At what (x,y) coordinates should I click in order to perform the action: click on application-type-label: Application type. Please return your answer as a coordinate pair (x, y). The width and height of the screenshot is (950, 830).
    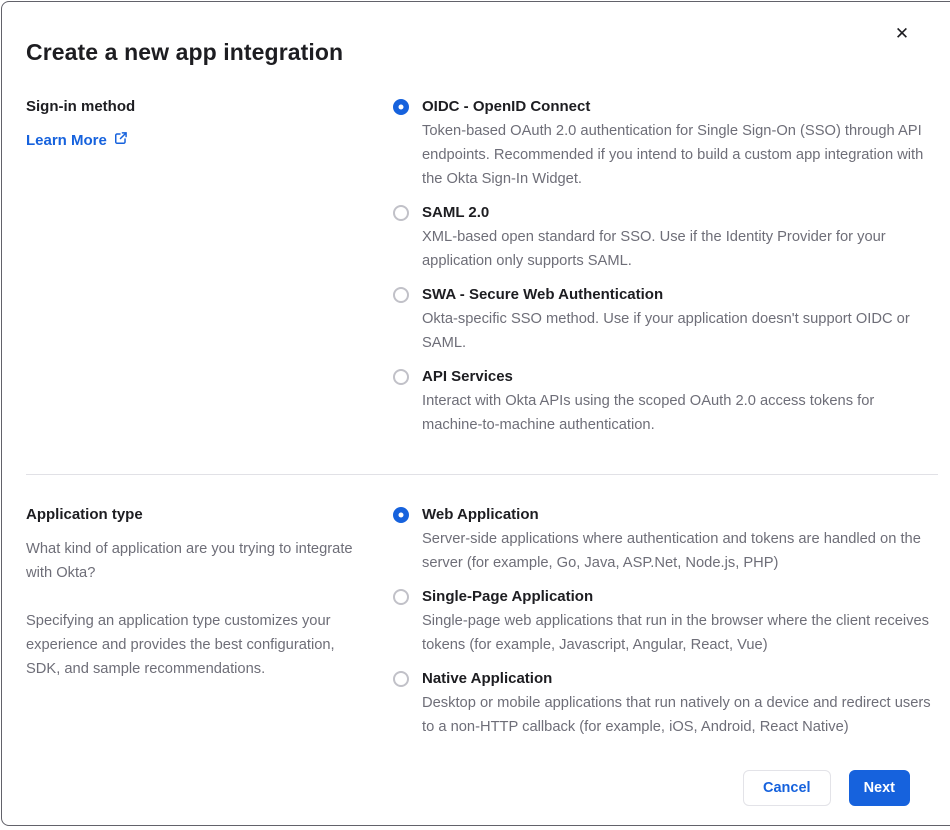
    Looking at the image, I should click on (84, 514).